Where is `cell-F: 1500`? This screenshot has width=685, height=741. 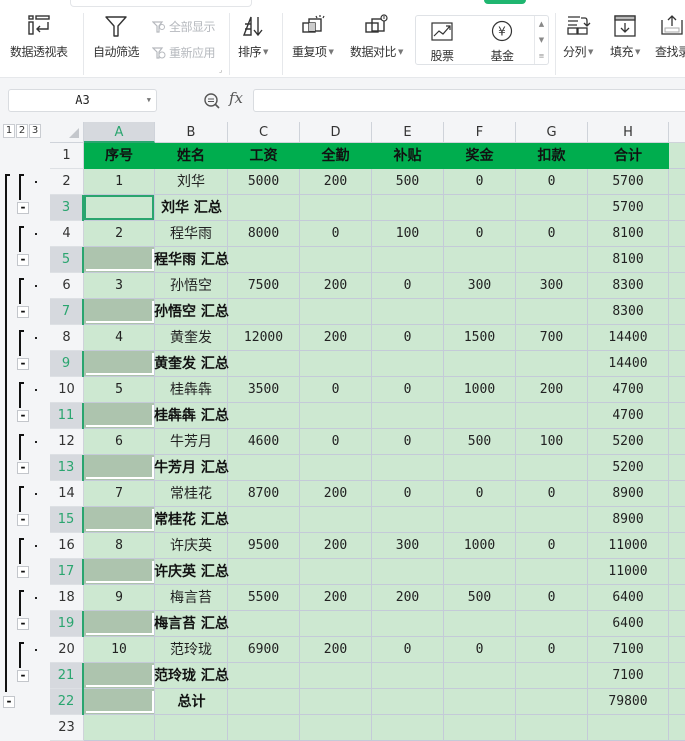 cell-F: 1500 is located at coordinates (480, 338).